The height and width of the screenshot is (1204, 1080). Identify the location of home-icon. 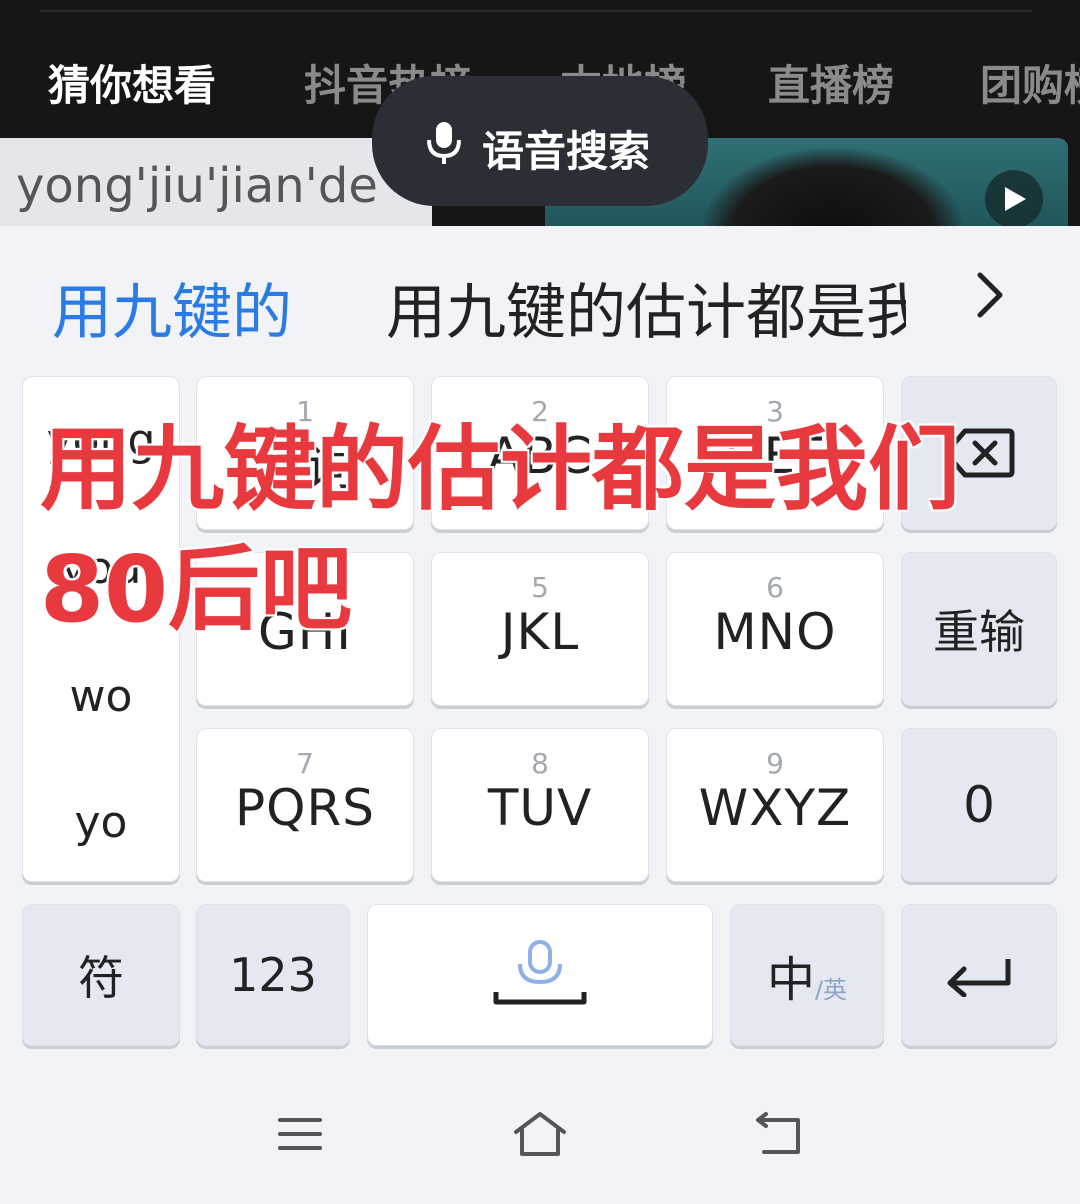
(540, 1134).